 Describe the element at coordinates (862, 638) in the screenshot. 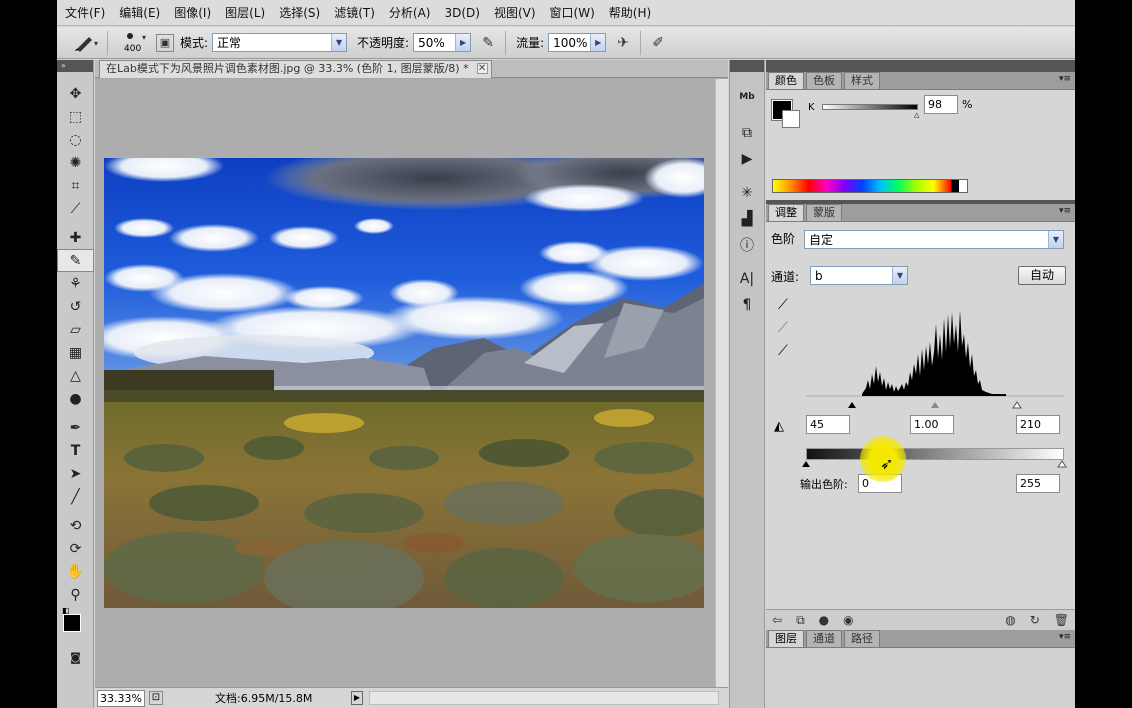

I see `tab-paths: 路径` at that location.